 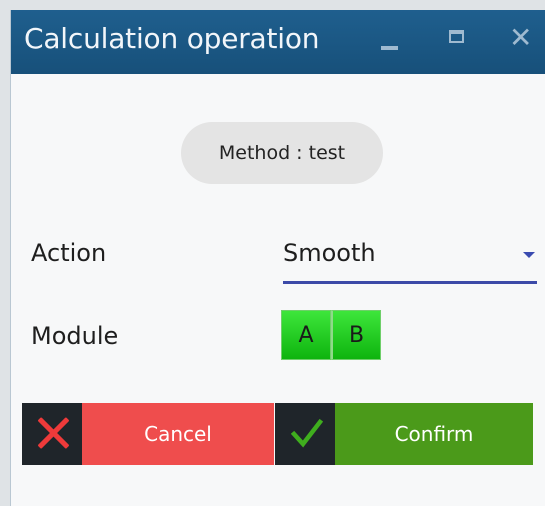 I want to click on cancel-icon-box, so click(x=52, y=434).